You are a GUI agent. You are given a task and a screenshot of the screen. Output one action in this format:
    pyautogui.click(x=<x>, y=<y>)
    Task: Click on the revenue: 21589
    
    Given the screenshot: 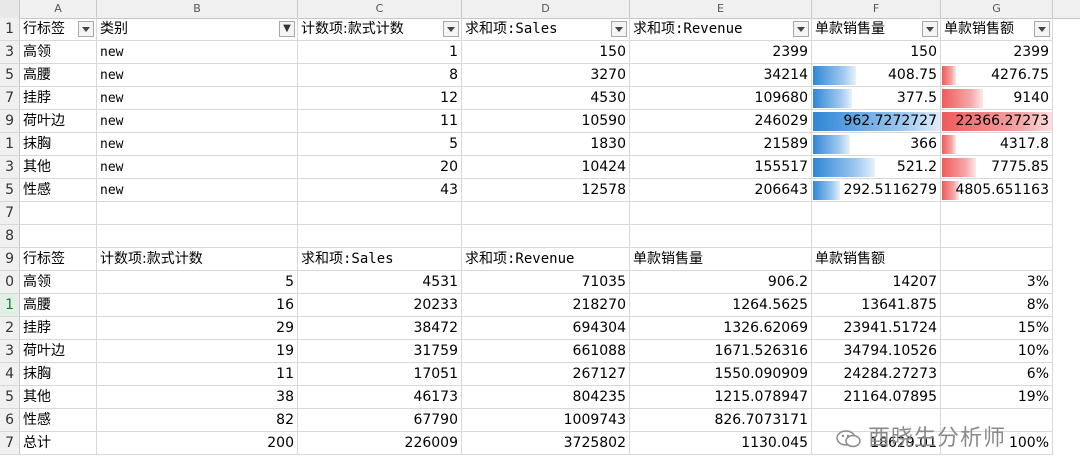 What is the action you would take?
    pyautogui.click(x=721, y=144)
    